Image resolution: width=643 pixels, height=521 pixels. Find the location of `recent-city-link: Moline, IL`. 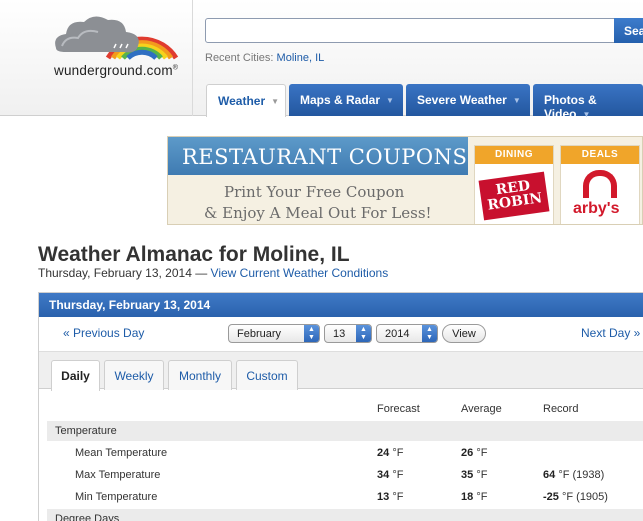

recent-city-link: Moline, IL is located at coordinates (301, 58).